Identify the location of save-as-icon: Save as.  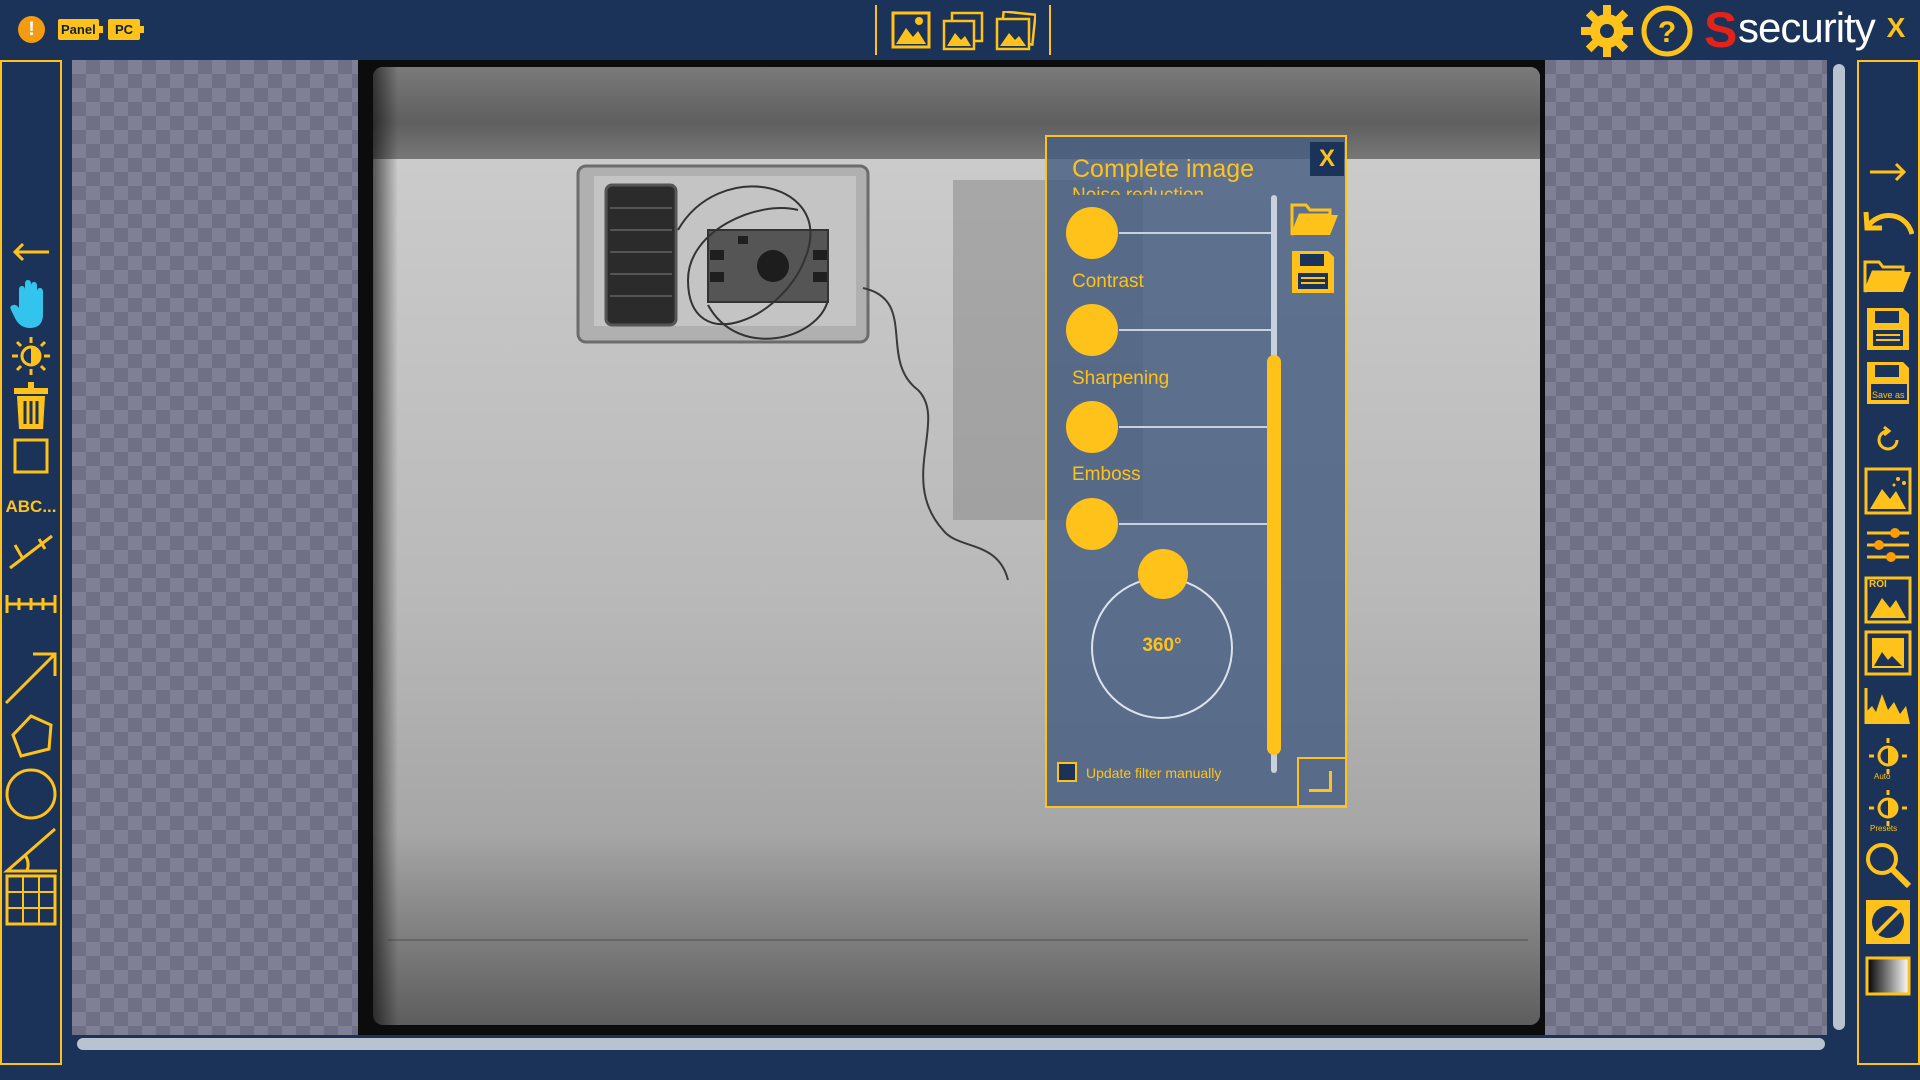
(1888, 383).